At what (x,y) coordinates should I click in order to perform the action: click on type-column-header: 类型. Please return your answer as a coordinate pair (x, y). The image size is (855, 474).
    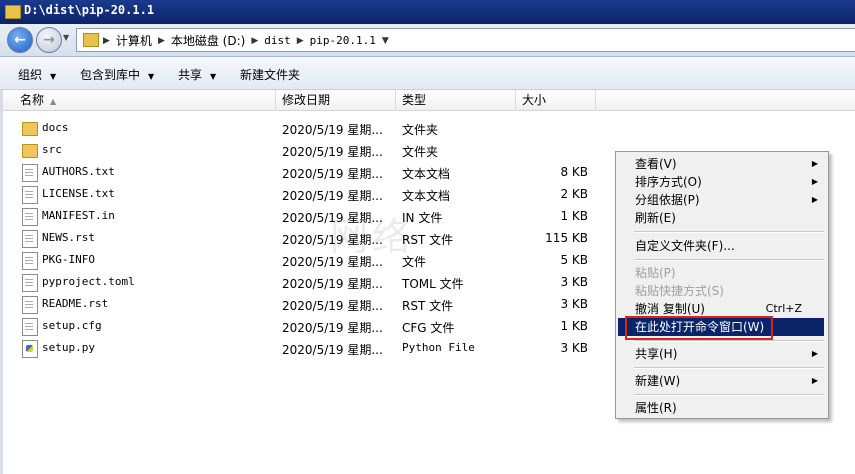
    Looking at the image, I should click on (456, 100).